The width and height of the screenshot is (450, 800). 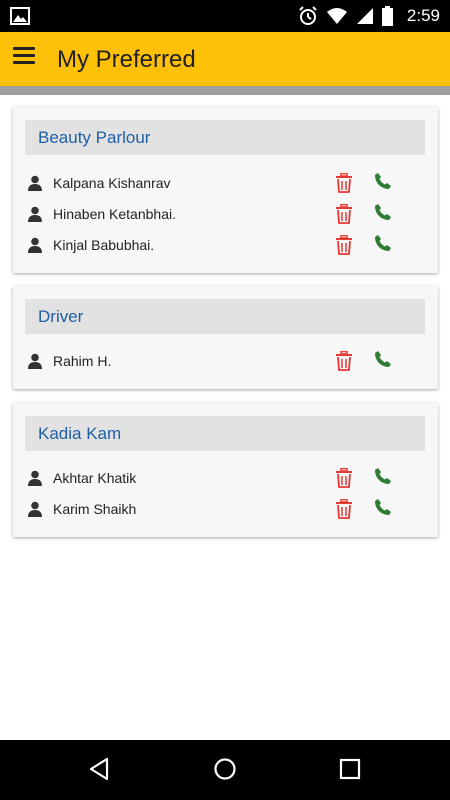 What do you see at coordinates (20, 16) in the screenshot?
I see `image-icon` at bounding box center [20, 16].